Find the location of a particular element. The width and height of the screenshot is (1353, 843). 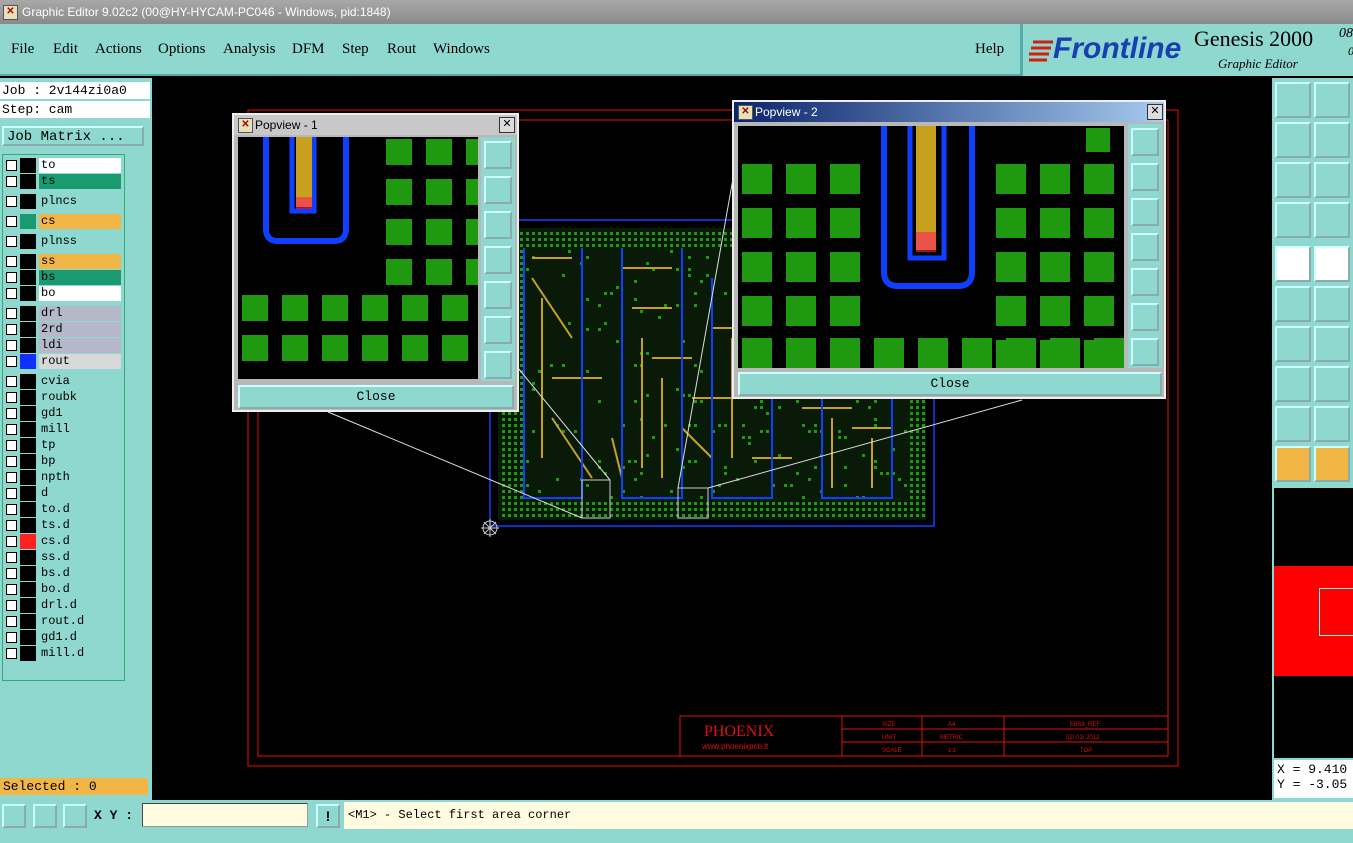

layer-row: ts is located at coordinates (63, 181).